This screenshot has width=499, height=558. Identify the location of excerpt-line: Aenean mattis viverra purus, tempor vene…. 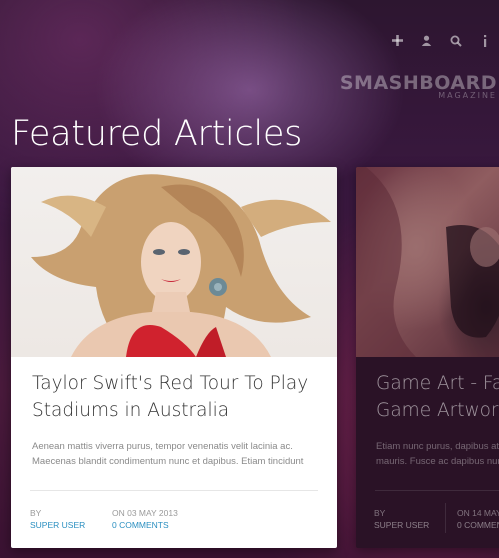
(162, 446).